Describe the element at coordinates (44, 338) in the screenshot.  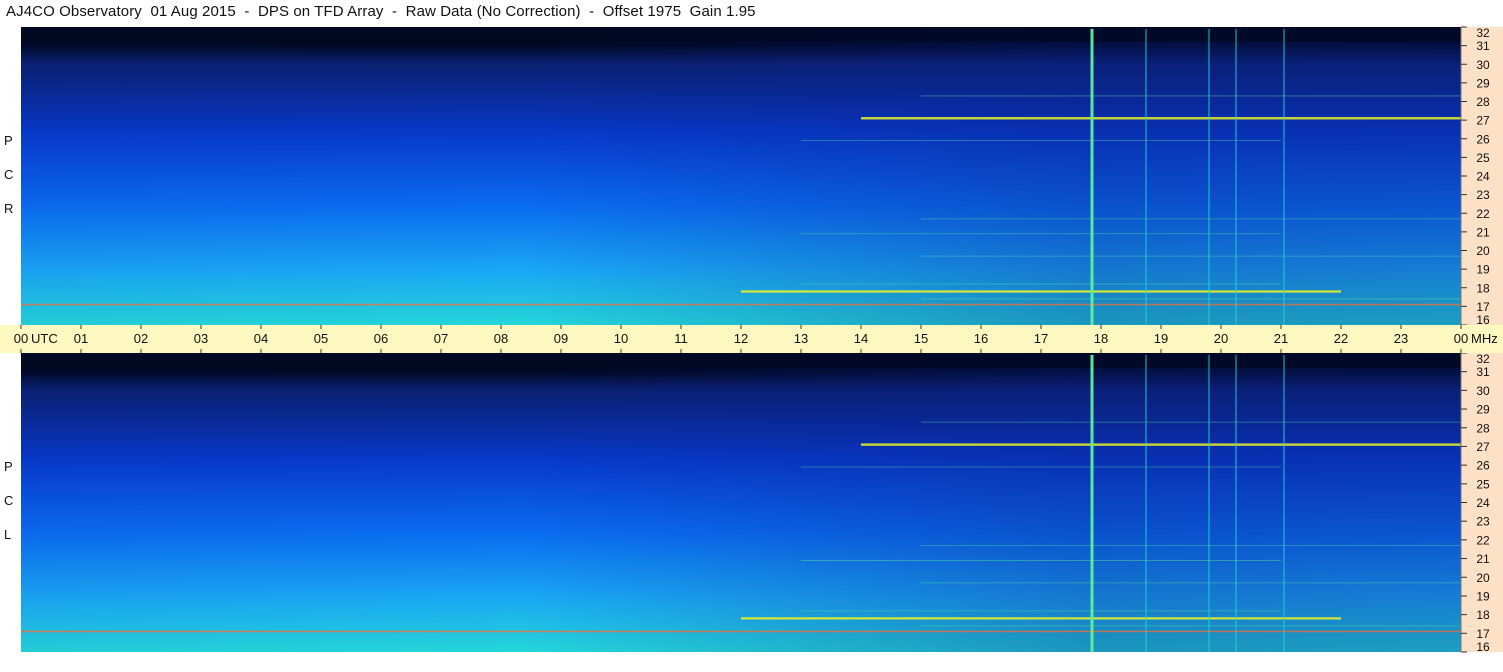
I see `utc-axis-label: UTC` at that location.